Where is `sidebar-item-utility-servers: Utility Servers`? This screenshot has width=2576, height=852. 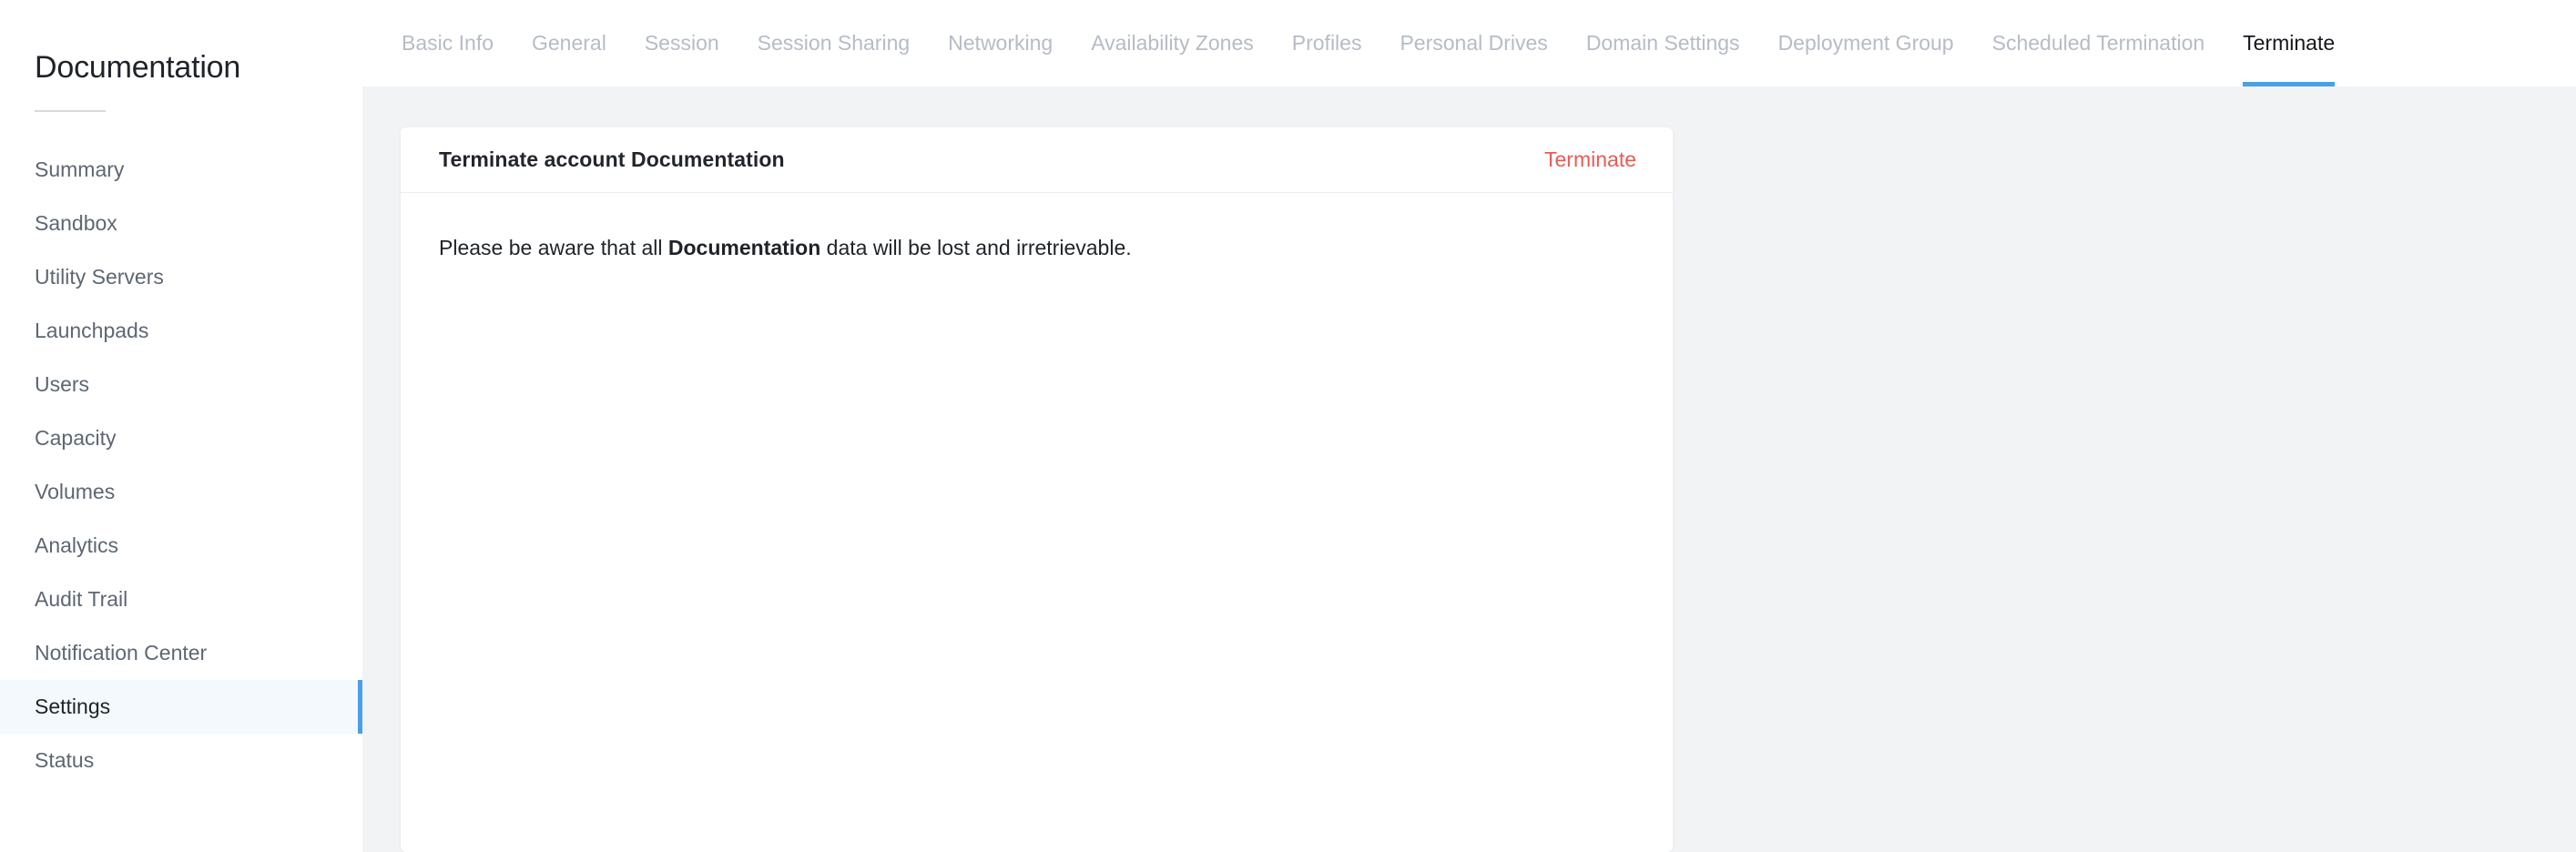 sidebar-item-utility-servers: Utility Servers is located at coordinates (181, 277).